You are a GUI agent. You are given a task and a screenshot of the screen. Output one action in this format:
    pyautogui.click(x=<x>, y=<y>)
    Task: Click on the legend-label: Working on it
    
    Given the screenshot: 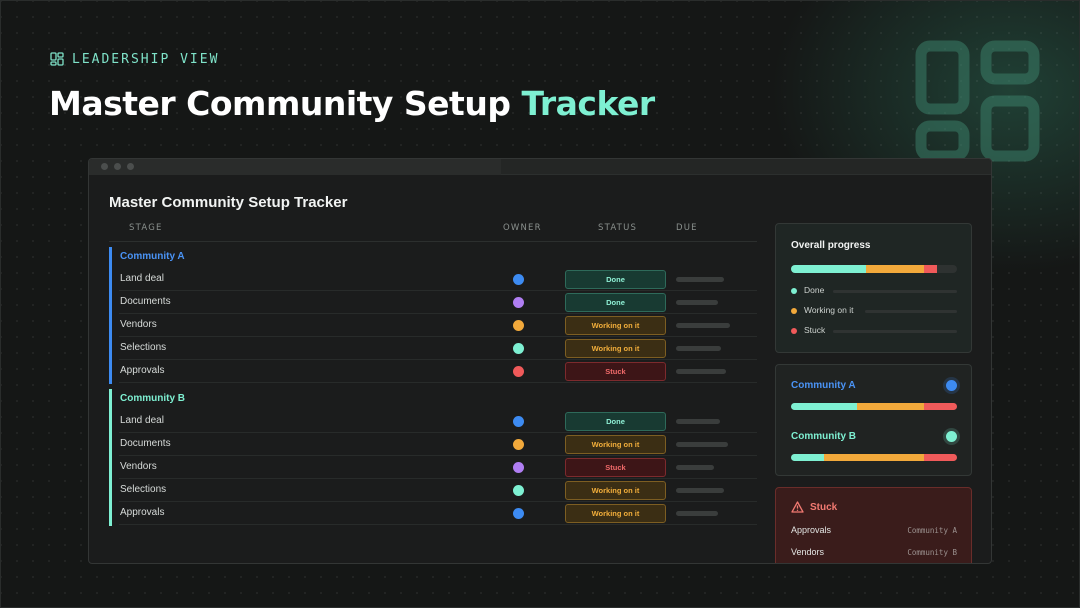 What is the action you would take?
    pyautogui.click(x=829, y=310)
    